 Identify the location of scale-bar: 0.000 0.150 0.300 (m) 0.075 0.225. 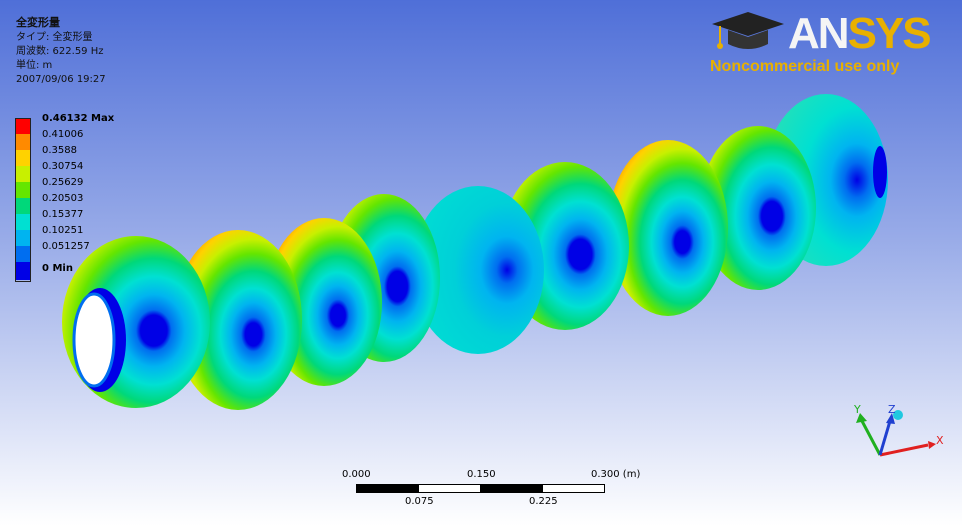
(490, 491).